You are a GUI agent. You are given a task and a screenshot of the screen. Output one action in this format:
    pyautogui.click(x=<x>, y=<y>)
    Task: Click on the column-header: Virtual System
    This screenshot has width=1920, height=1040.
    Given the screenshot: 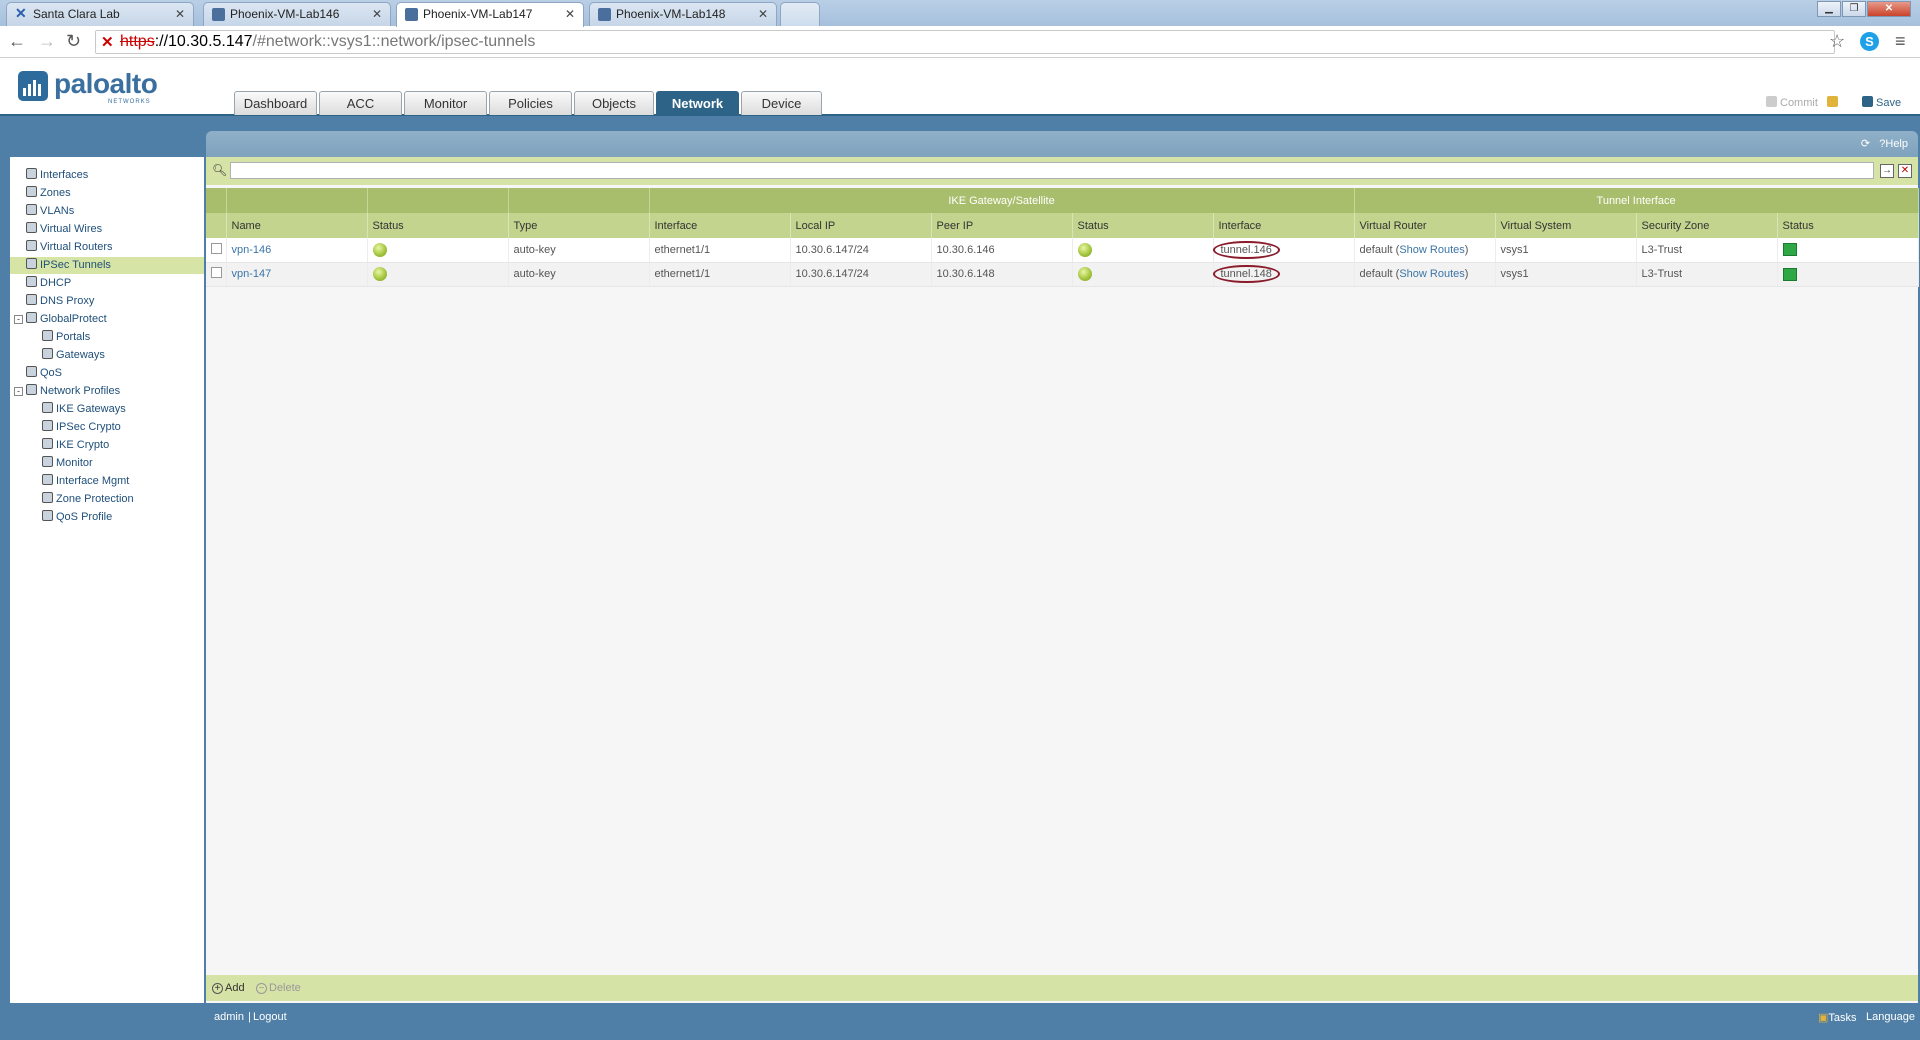 What is the action you would take?
    pyautogui.click(x=1566, y=225)
    